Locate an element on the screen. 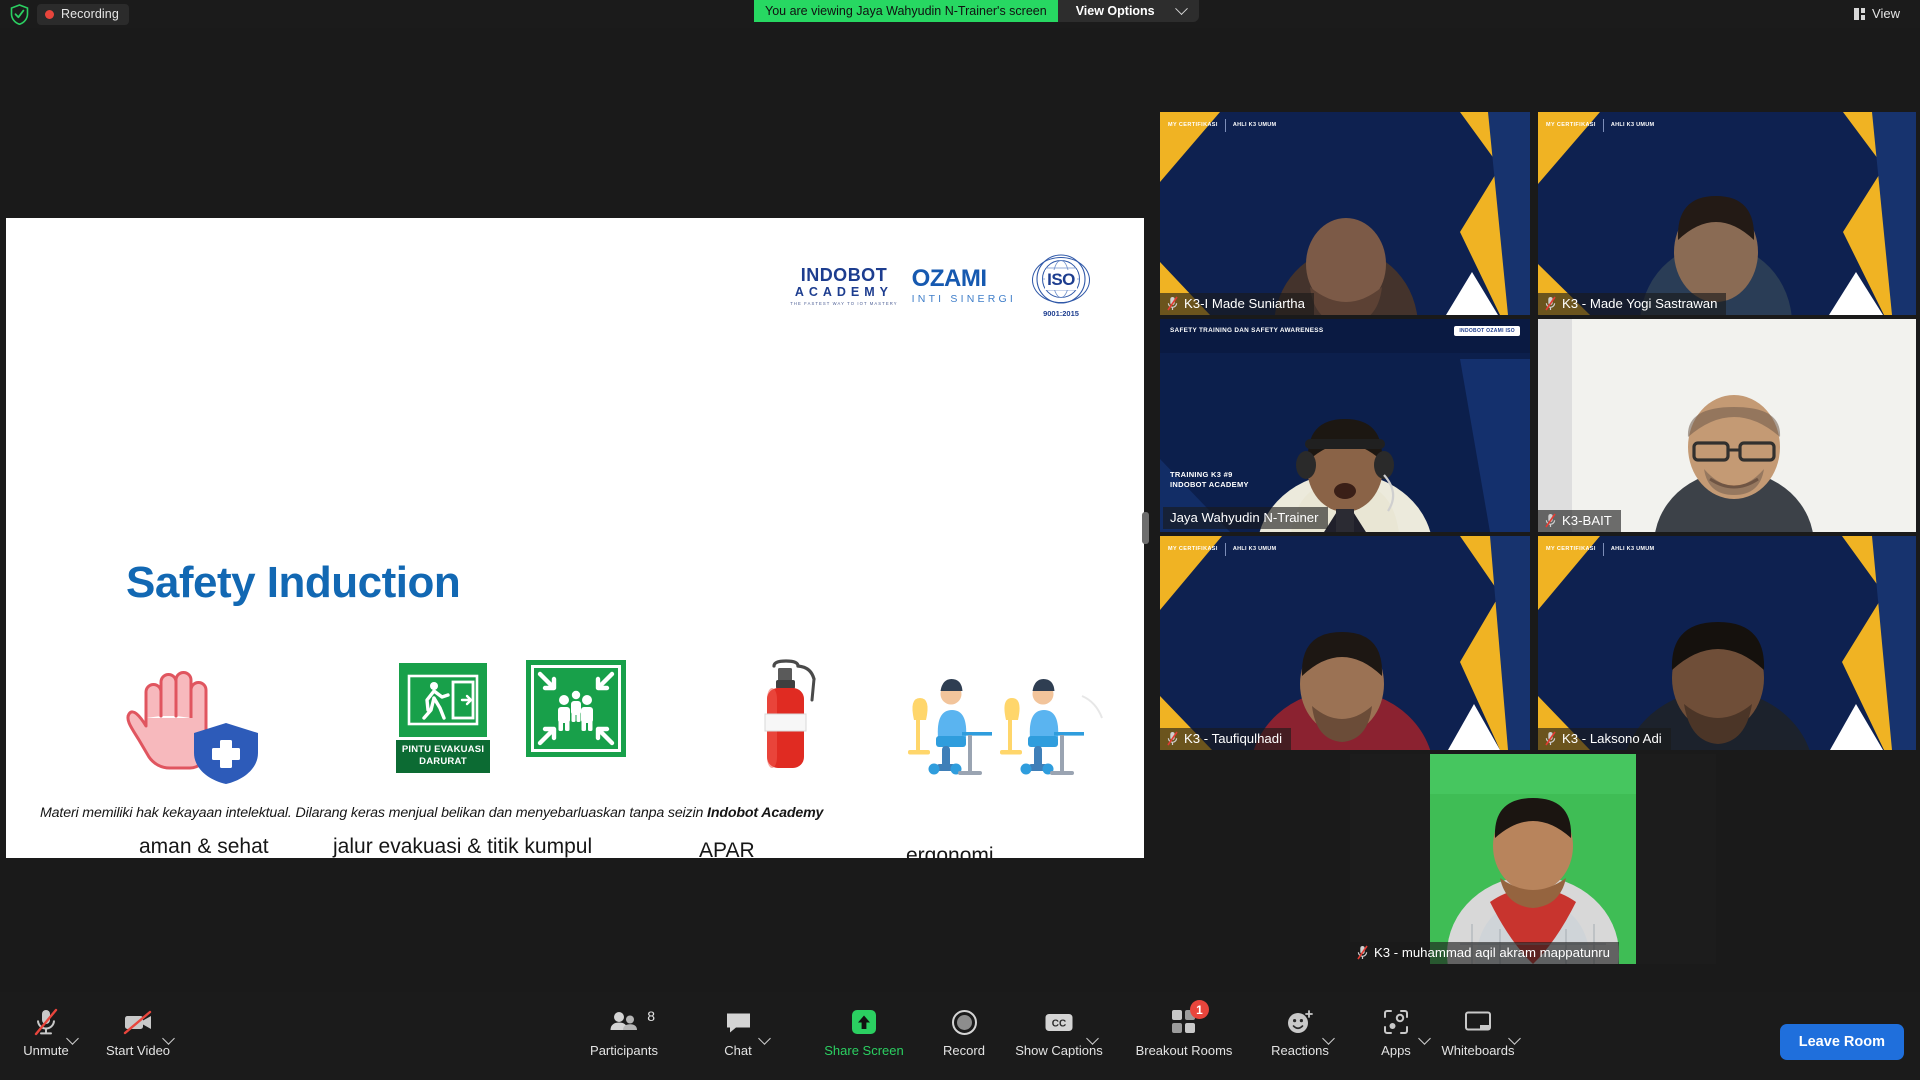 This screenshot has height=1080, width=1920. iso-year-label: 9001:2015 is located at coordinates (1061, 313).